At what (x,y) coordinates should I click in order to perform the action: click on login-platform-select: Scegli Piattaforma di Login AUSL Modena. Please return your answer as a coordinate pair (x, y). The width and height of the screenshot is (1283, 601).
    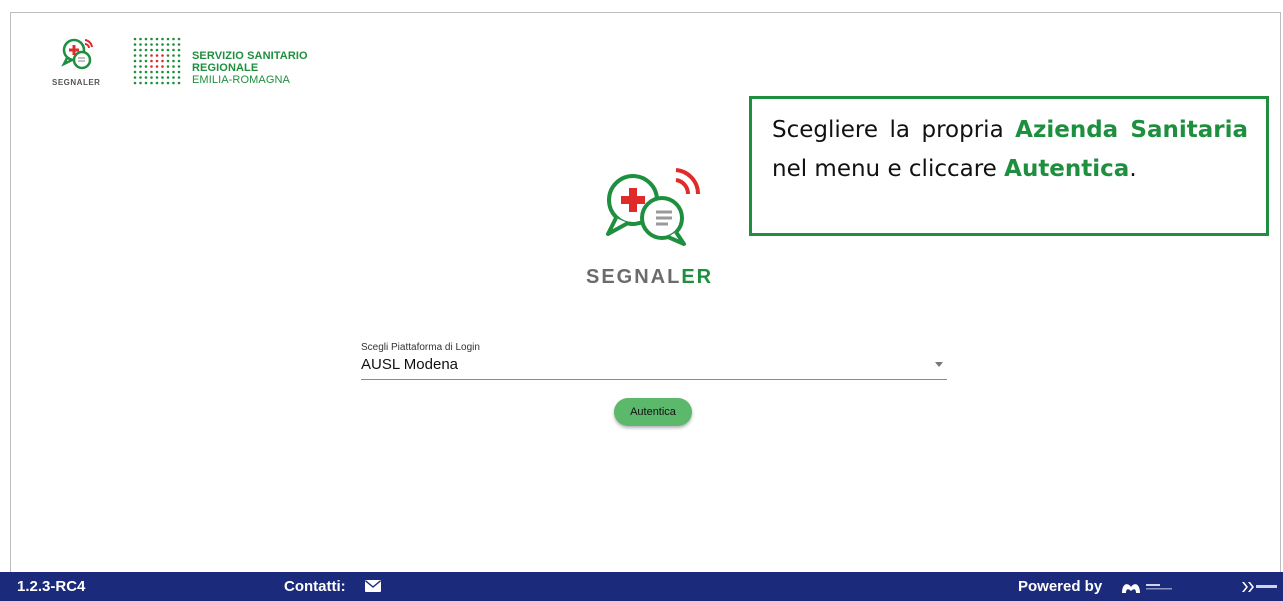
    Looking at the image, I should click on (654, 361).